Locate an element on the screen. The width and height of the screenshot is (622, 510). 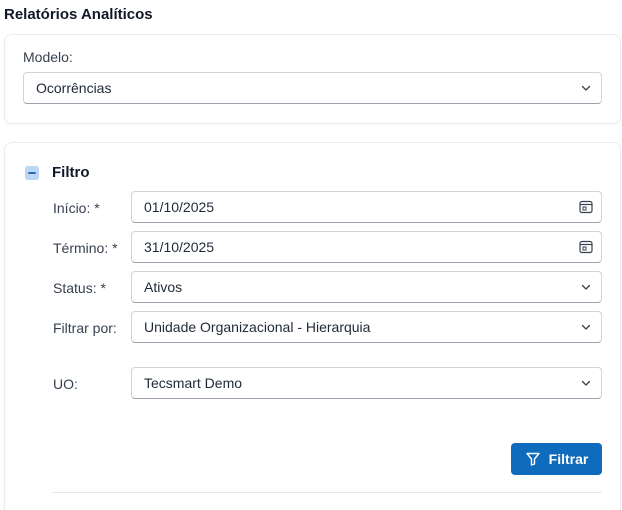
filter-button: Filtrar is located at coordinates (556, 459).